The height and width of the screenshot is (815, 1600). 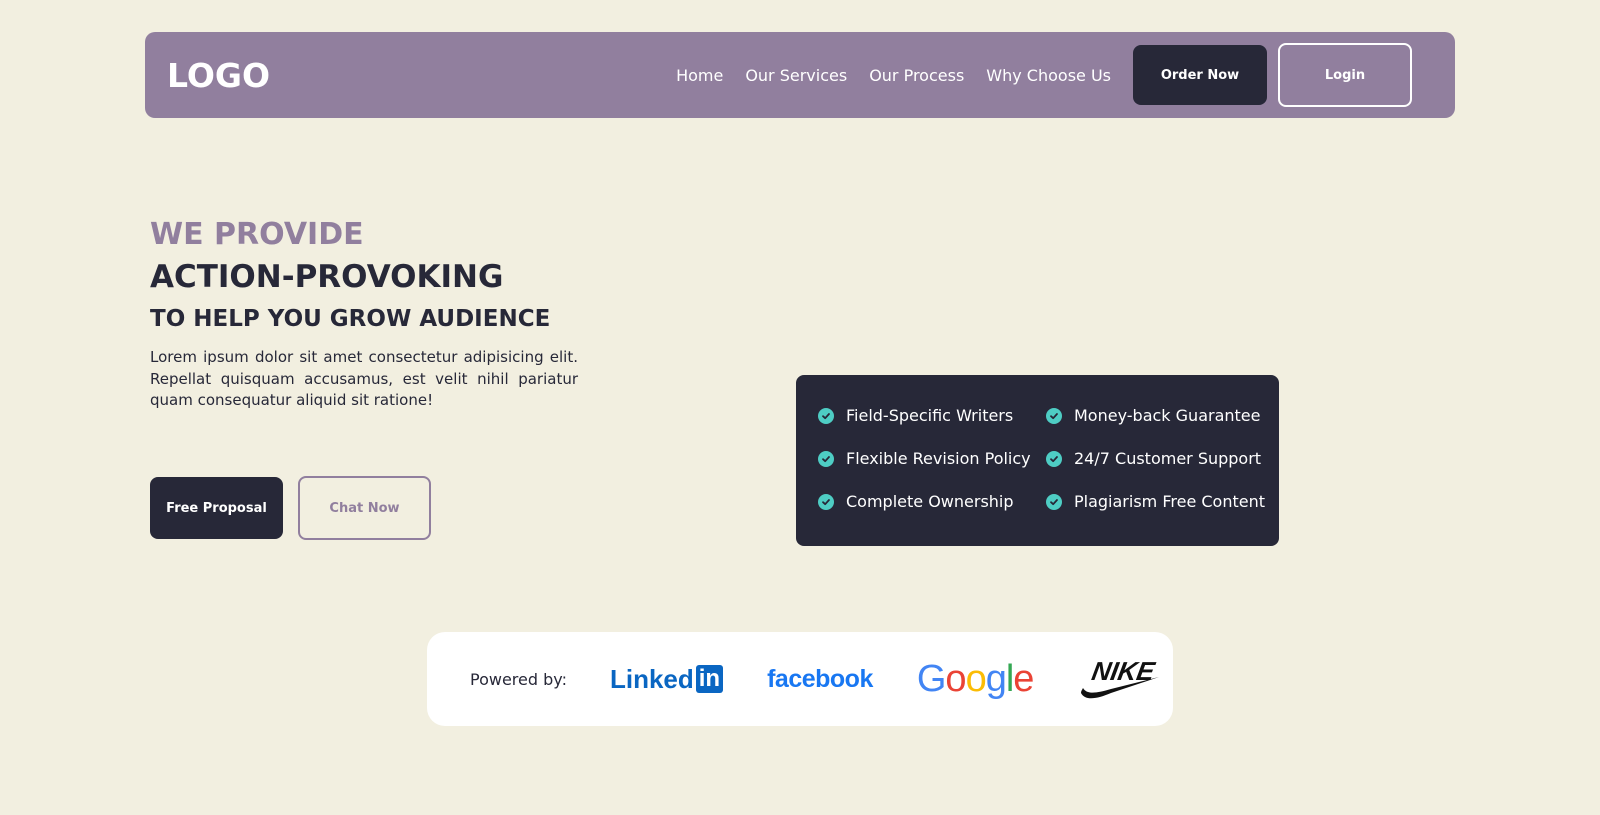 I want to click on hero-actions: Free Proposal Chat Now, so click(x=290, y=508).